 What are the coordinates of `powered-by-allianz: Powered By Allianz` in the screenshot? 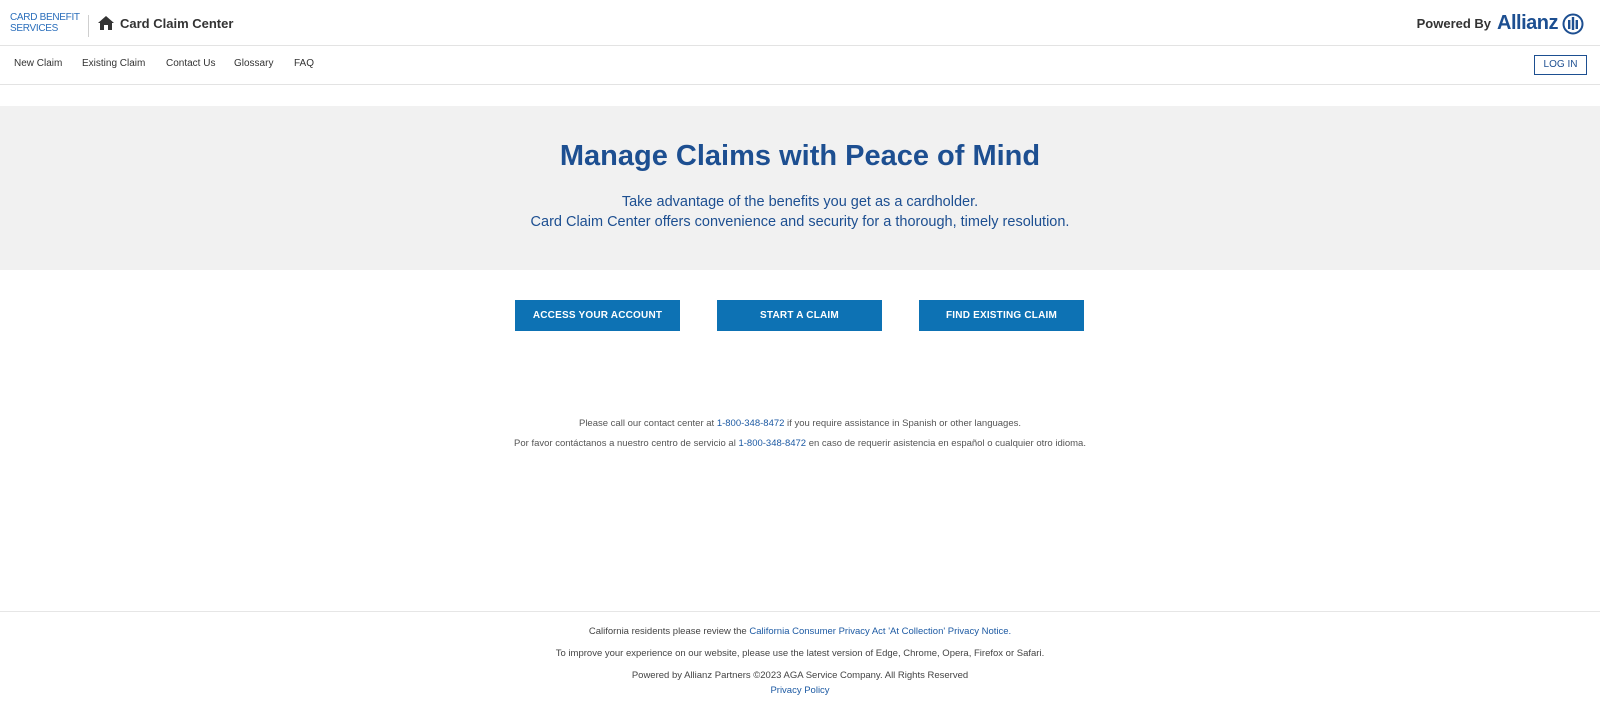 It's located at (1500, 23).